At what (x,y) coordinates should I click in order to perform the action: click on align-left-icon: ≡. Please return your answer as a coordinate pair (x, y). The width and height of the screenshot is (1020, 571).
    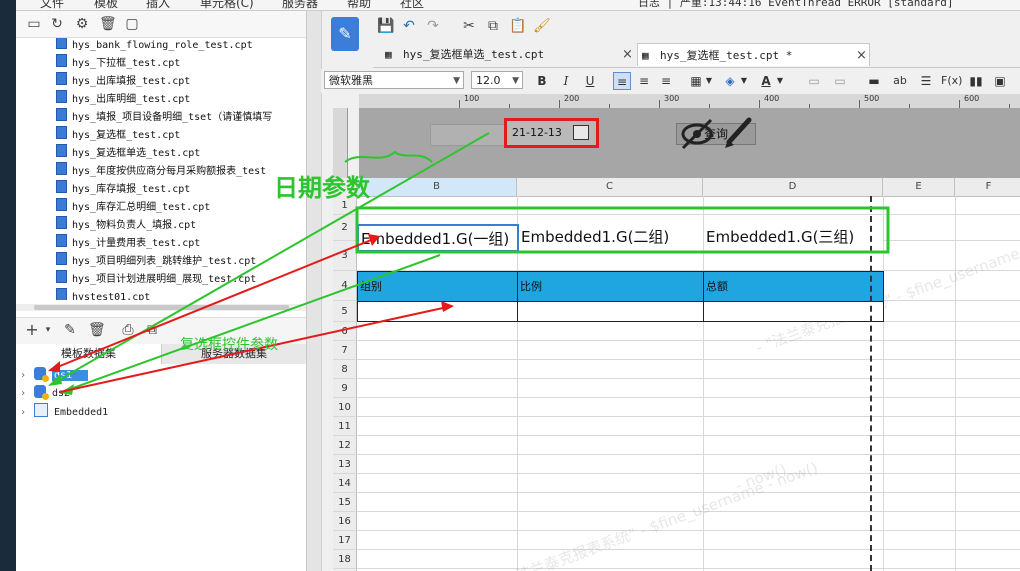
    Looking at the image, I should click on (622, 81).